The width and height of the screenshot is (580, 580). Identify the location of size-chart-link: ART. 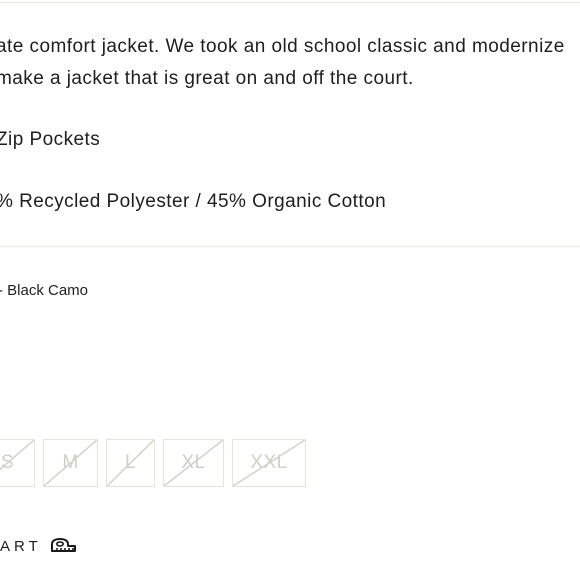
(38, 546).